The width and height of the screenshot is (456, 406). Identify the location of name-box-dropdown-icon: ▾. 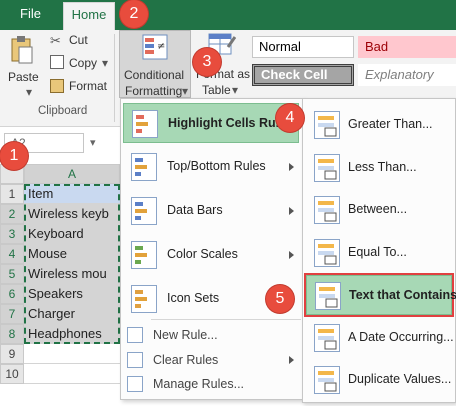
(93, 142).